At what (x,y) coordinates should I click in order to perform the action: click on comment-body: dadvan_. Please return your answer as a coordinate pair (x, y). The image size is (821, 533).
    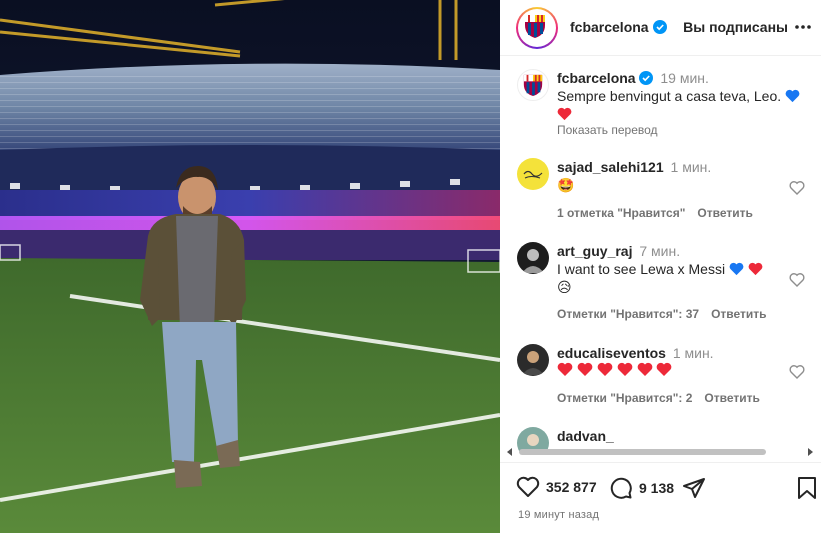
    Looking at the image, I should click on (669, 436).